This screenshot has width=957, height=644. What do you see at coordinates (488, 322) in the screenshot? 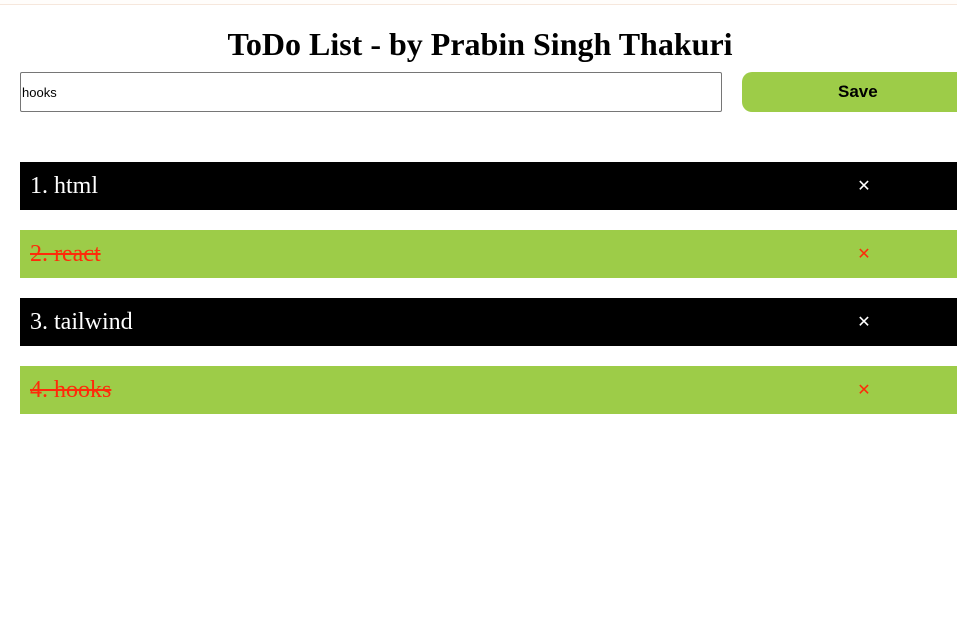
I see `todo-item: 3. tailwind ✕` at bounding box center [488, 322].